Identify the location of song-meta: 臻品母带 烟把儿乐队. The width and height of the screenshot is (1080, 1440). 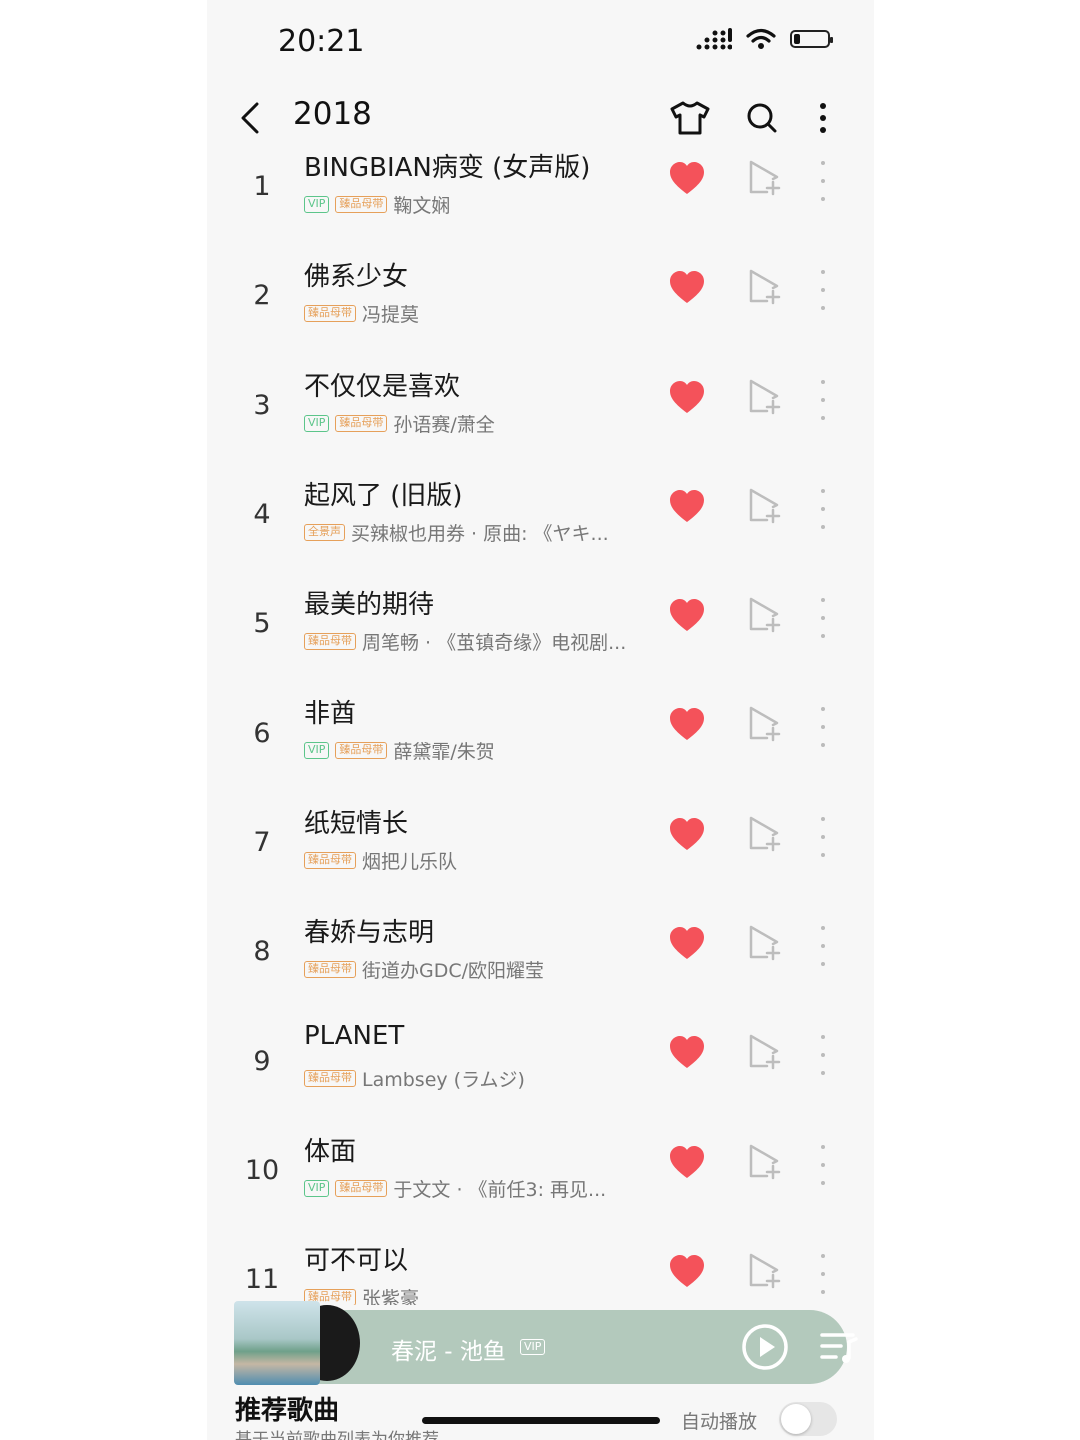
(380, 860).